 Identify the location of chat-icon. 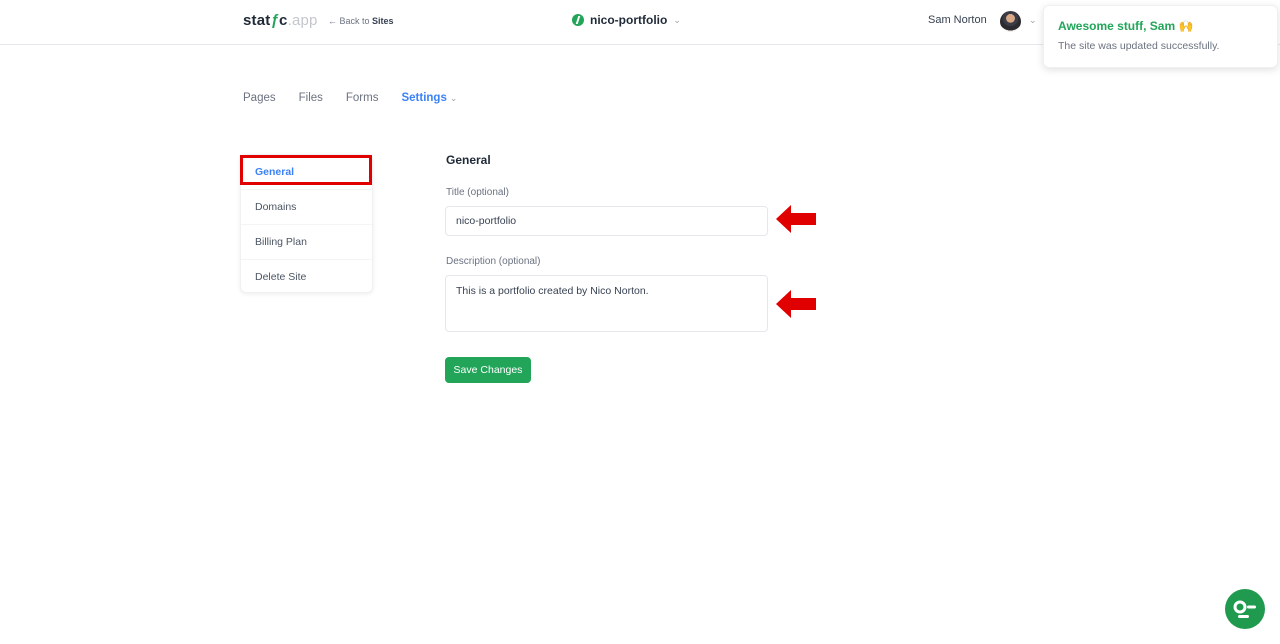
(1244, 609).